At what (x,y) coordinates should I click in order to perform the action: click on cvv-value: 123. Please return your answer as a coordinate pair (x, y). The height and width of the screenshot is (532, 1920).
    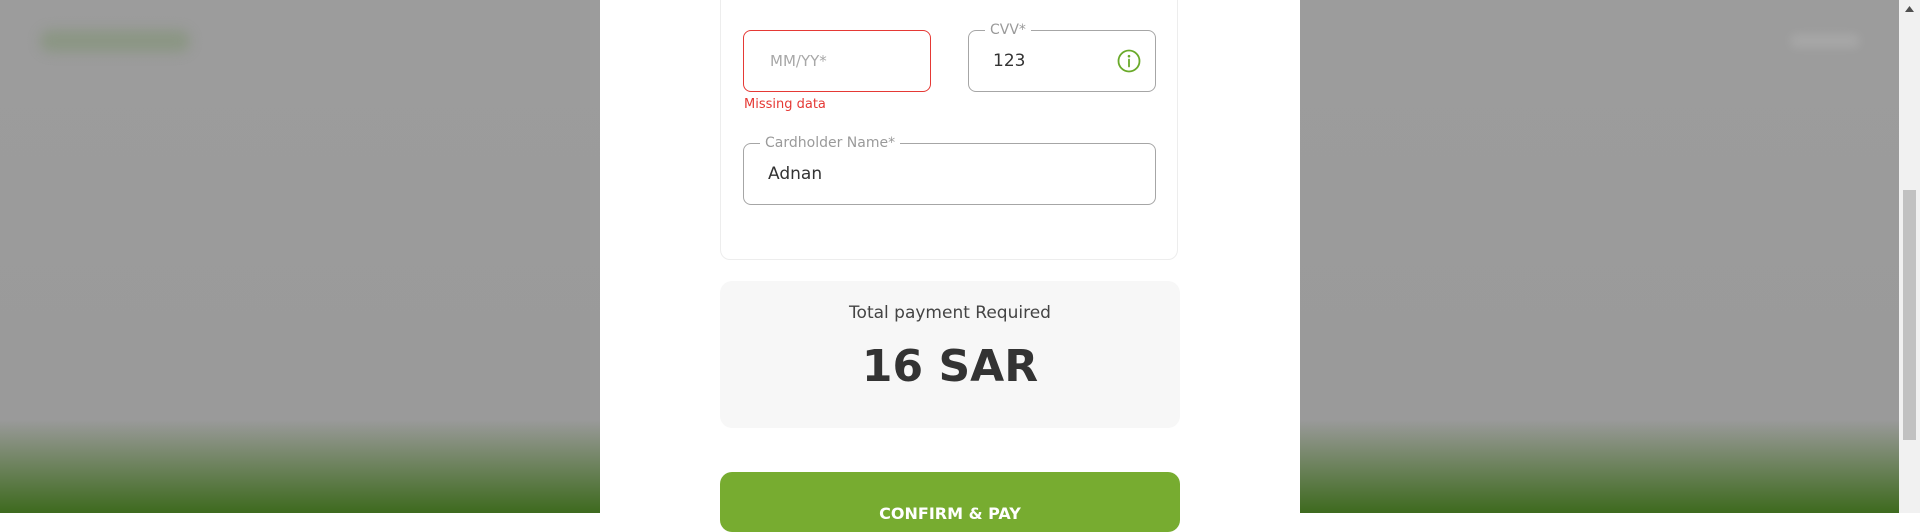
    Looking at the image, I should click on (1009, 61).